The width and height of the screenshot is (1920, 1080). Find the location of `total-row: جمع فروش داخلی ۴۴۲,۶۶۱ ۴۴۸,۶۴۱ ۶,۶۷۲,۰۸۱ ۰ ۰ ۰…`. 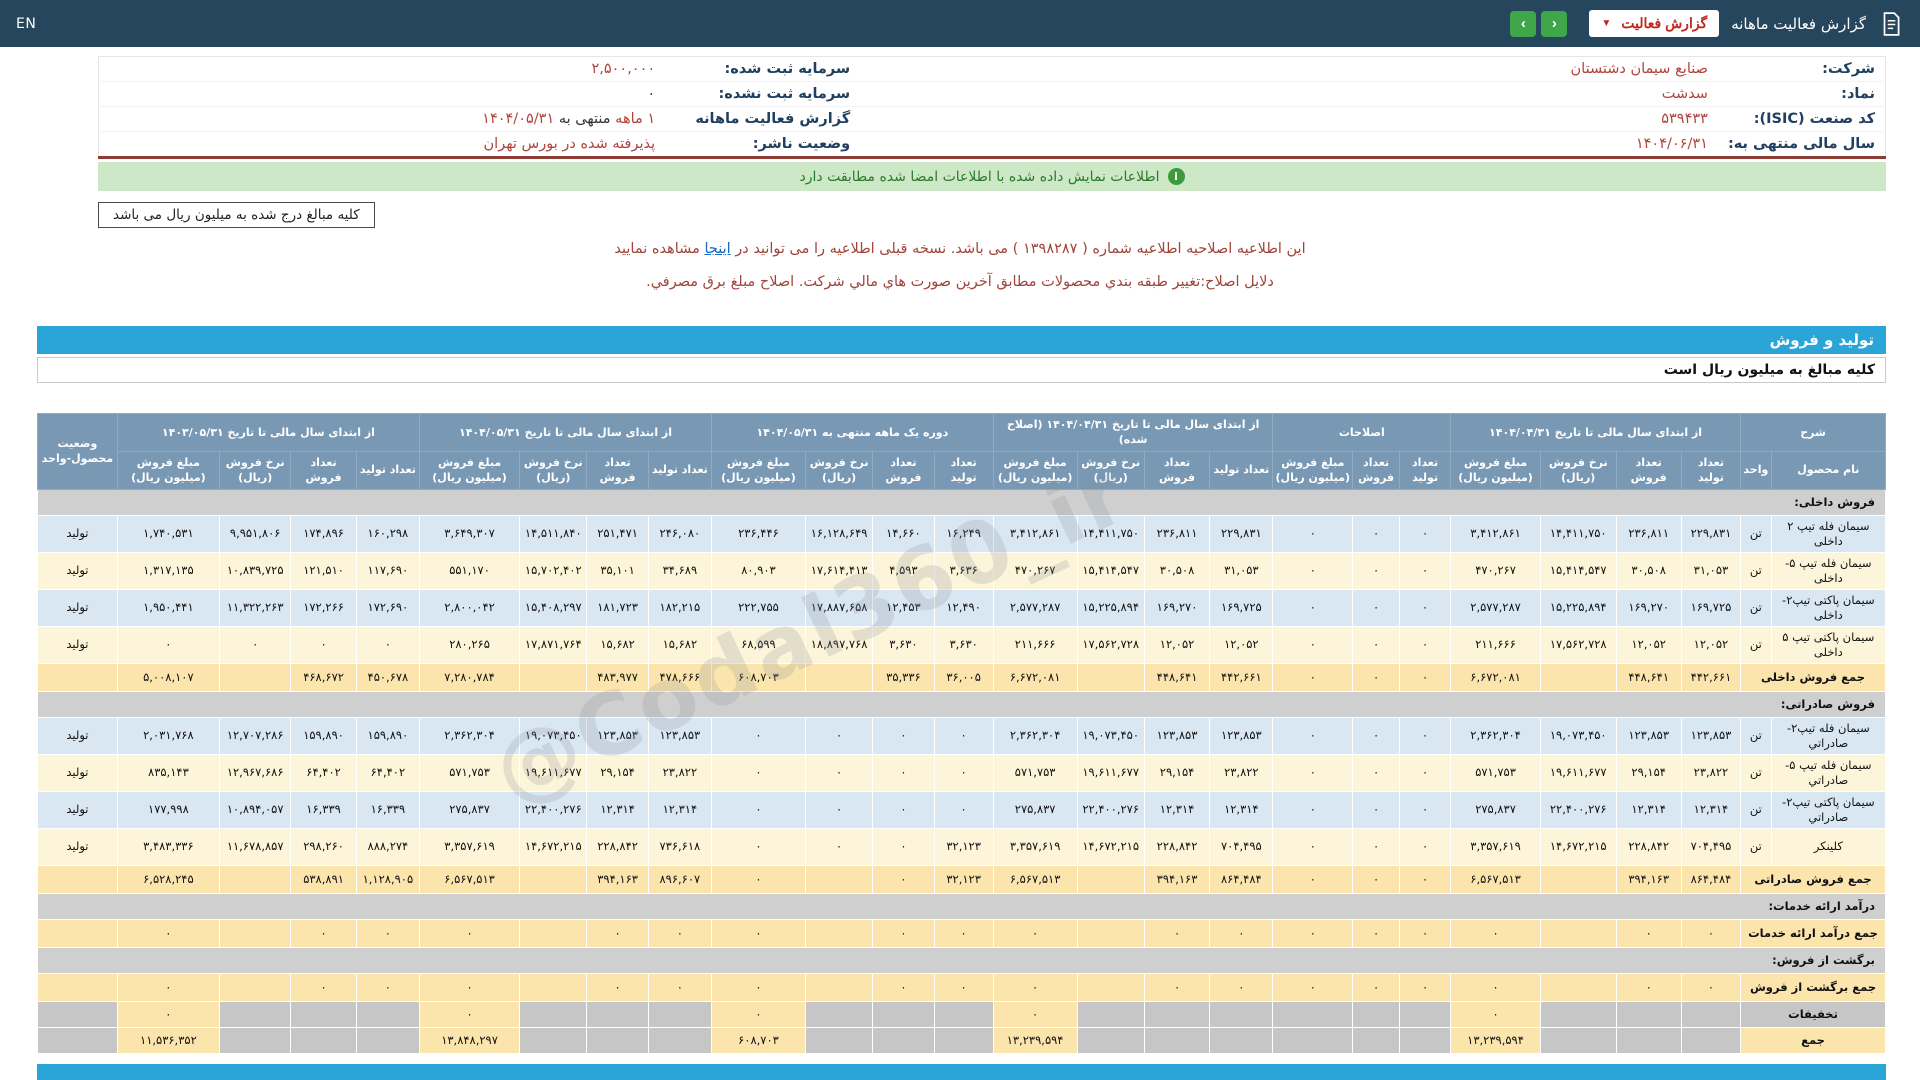

total-row: جمع فروش داخلی ۴۴۲,۶۶۱ ۴۴۸,۶۴۱ ۶,۶۷۲,۰۸۱ ۰ ۰ ۰… is located at coordinates (961, 677).